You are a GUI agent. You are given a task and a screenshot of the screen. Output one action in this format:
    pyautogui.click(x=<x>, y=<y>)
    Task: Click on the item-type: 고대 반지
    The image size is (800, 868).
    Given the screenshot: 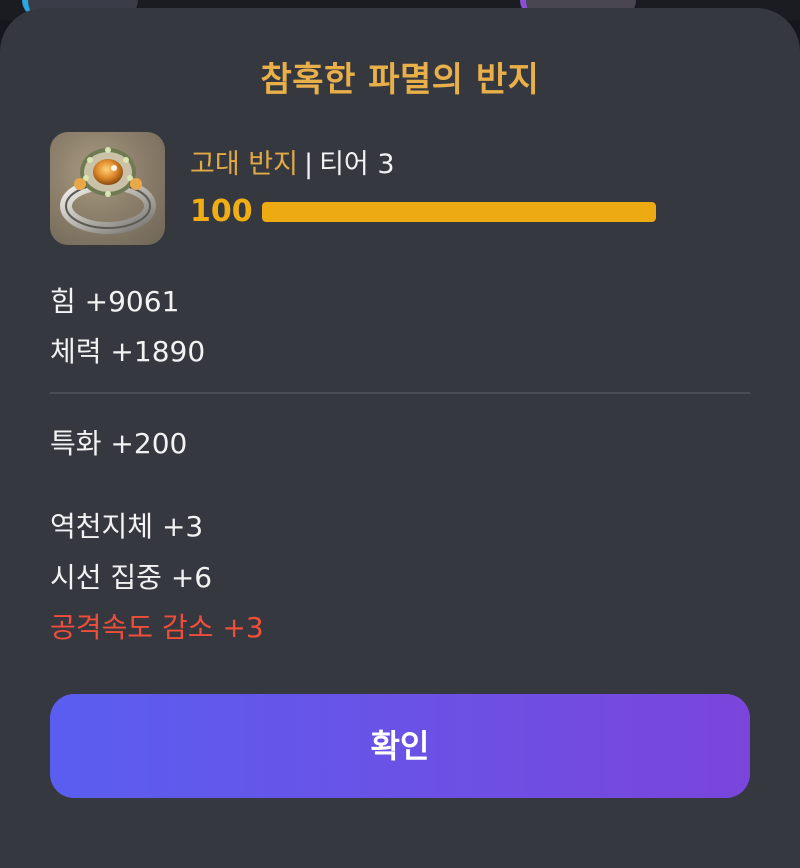 What is the action you would take?
    pyautogui.click(x=244, y=164)
    